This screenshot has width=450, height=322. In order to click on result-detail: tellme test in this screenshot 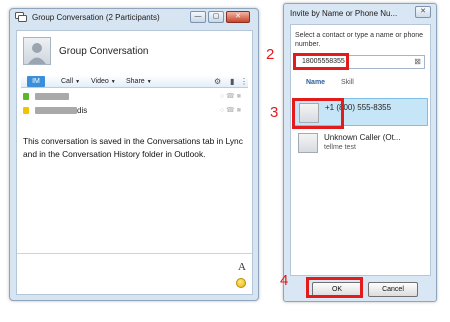, I will do `click(340, 147)`.